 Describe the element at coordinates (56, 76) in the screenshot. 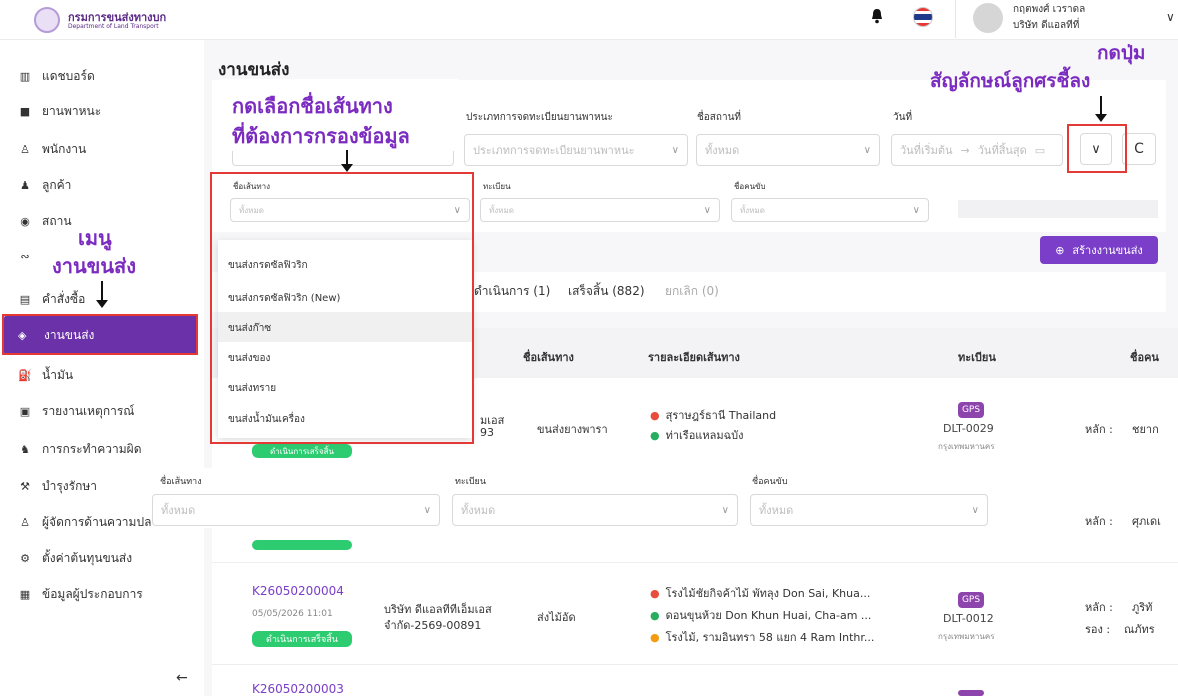

I see `sidebar-item-dashboard: ▥ แดชบอร์ด` at that location.